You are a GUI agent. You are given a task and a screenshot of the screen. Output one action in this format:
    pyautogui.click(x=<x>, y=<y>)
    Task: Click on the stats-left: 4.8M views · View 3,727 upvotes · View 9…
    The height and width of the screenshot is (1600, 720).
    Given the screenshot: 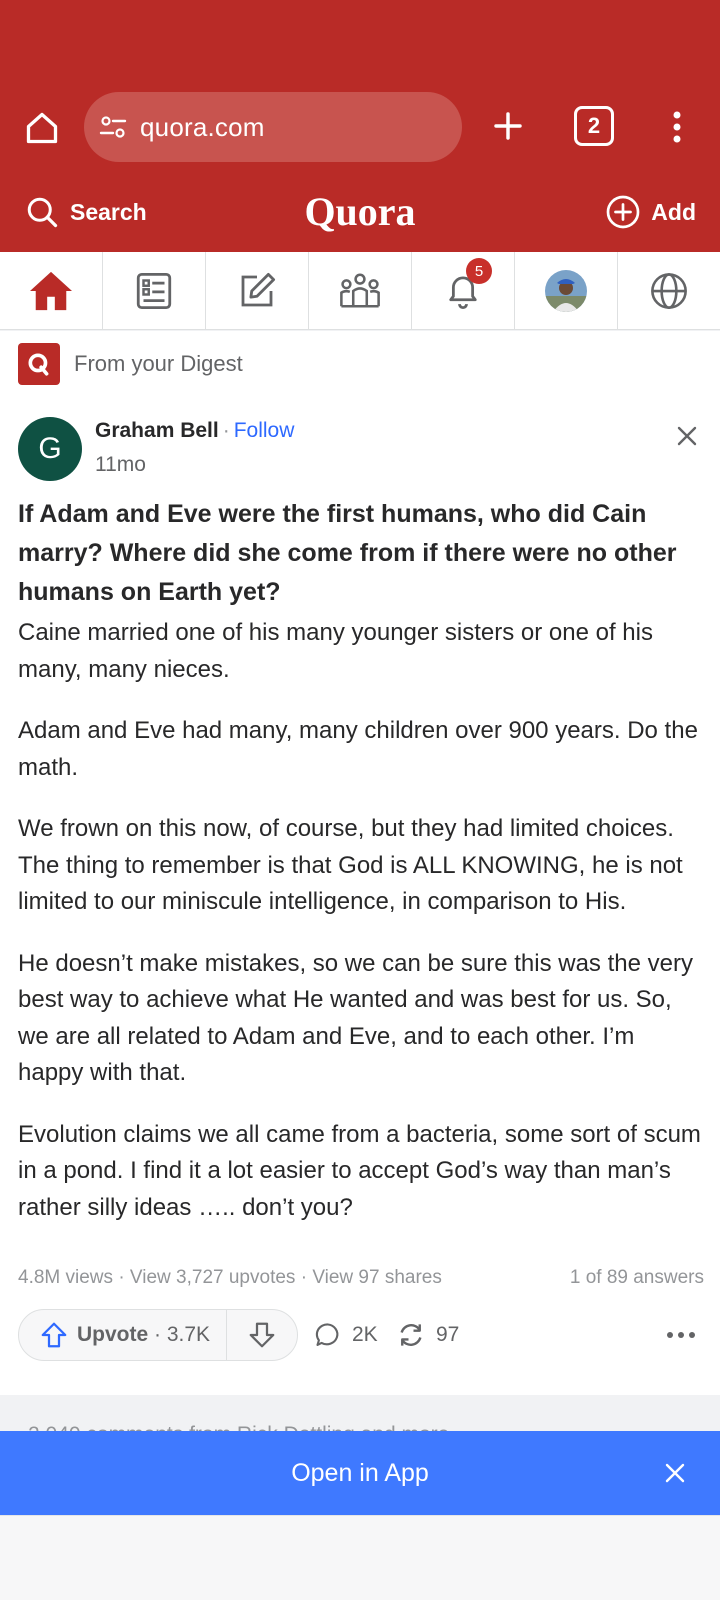 What is the action you would take?
    pyautogui.click(x=230, y=1277)
    